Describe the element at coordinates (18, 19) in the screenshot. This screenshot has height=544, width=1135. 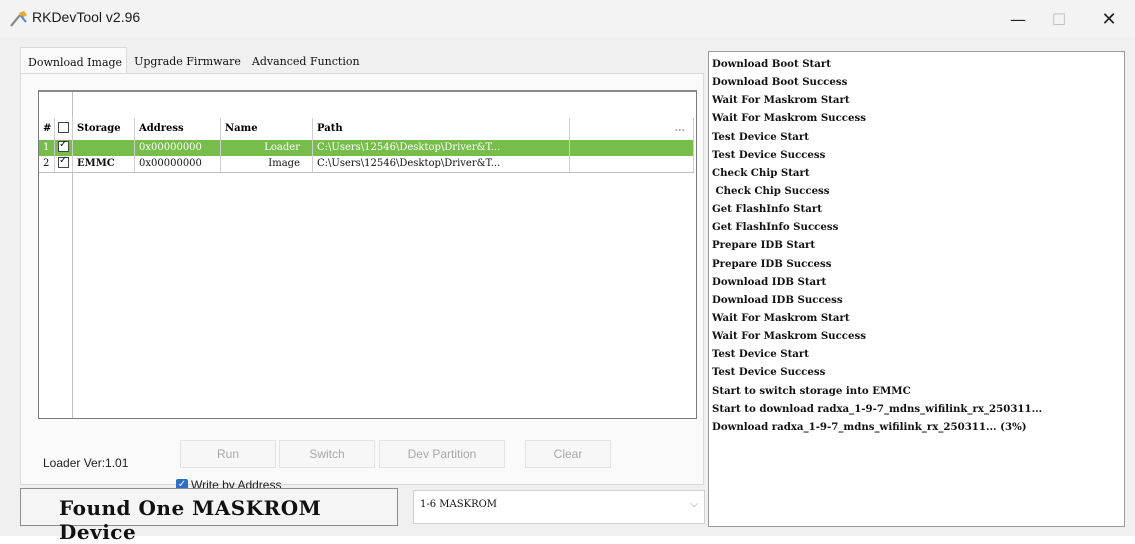
I see `app-icon` at that location.